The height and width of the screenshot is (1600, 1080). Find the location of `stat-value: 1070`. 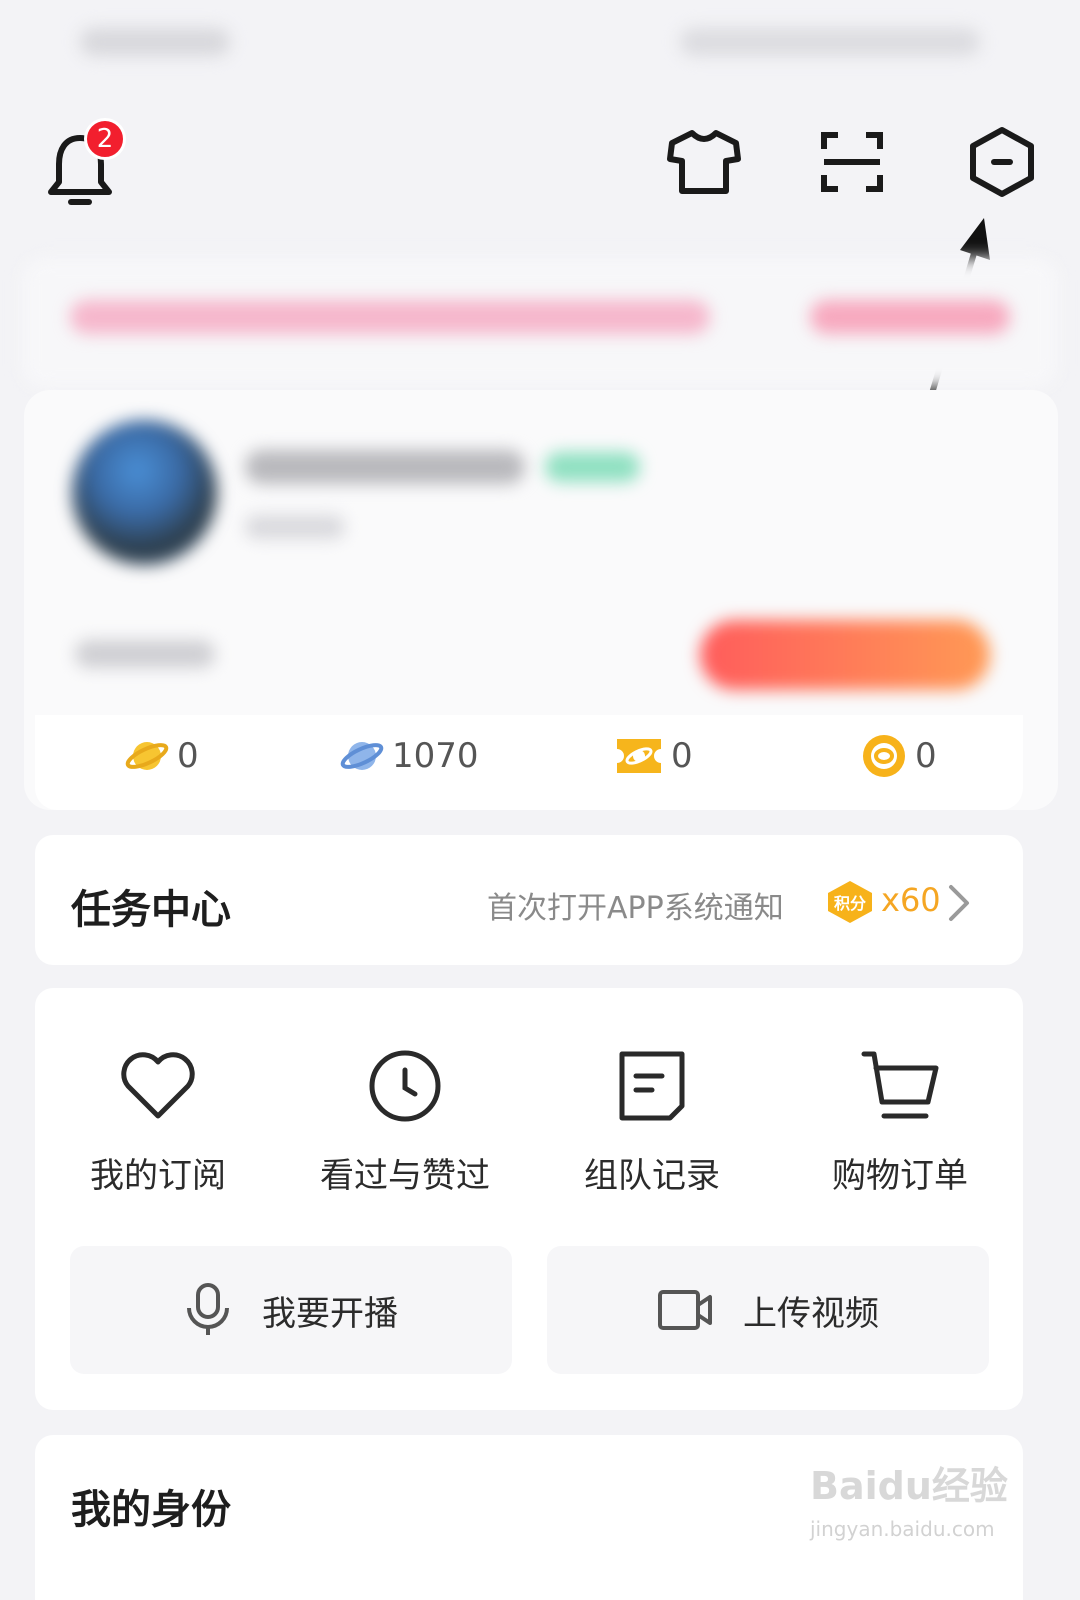

stat-value: 1070 is located at coordinates (435, 756).